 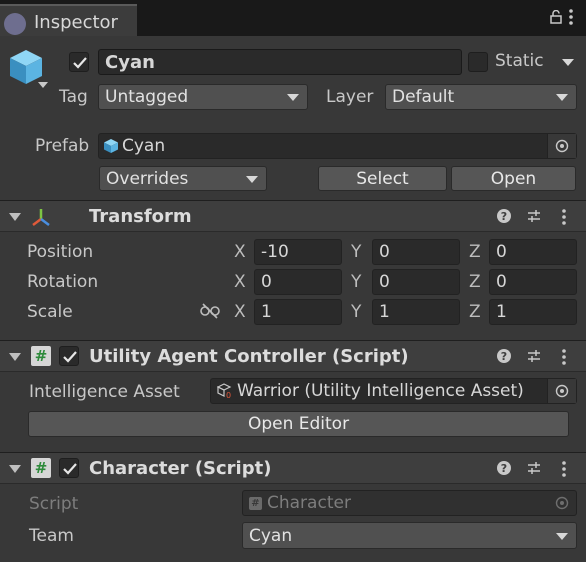 I want to click on scale-label: Scale, so click(x=50, y=312).